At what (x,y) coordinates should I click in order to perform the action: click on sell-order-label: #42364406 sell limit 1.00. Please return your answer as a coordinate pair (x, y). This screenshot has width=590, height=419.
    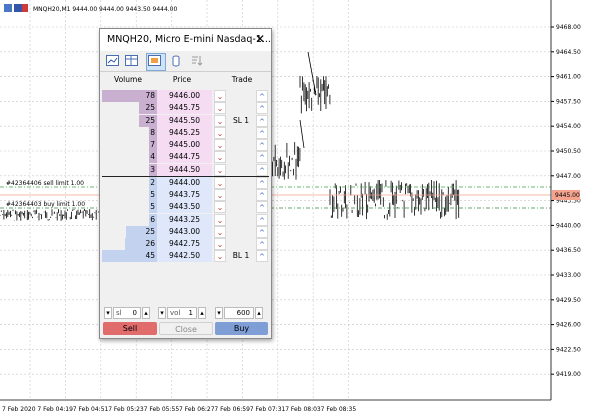
    Looking at the image, I should click on (45, 183).